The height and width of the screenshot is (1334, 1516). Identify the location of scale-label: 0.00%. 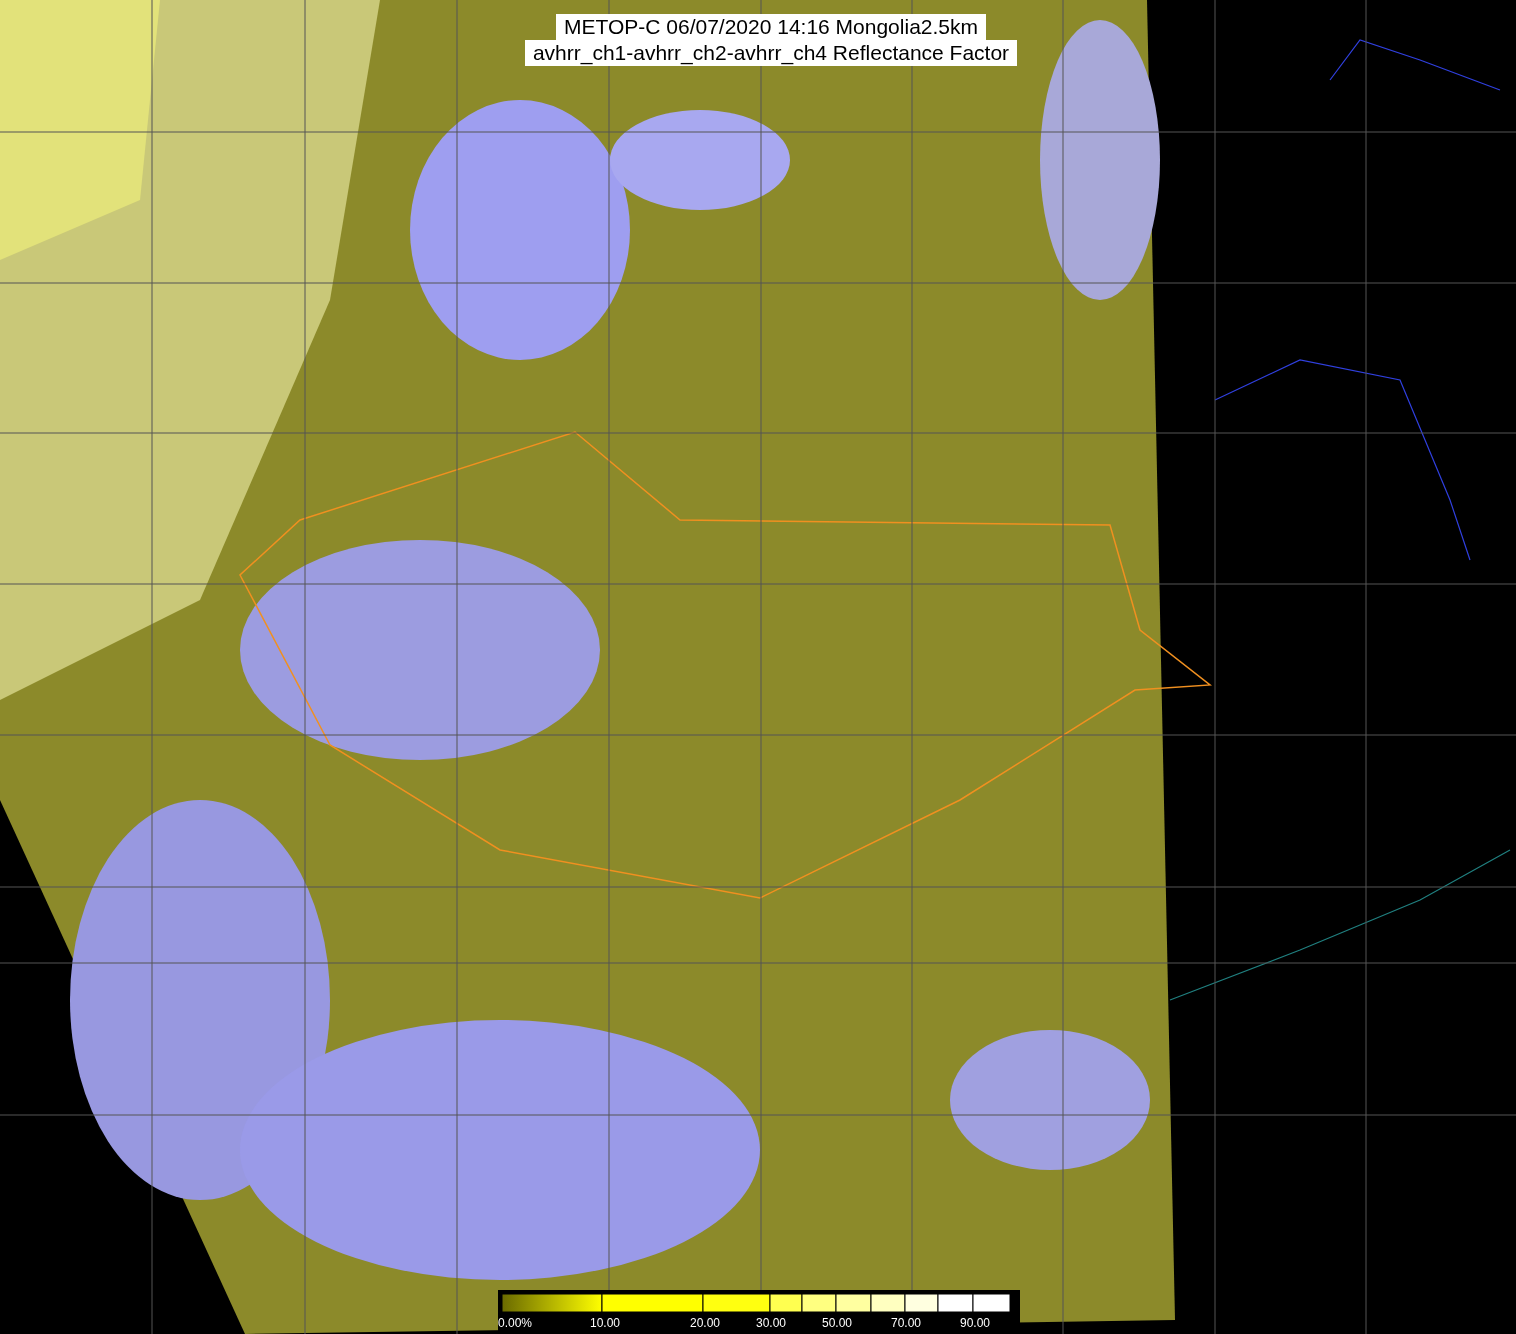
(515, 1323).